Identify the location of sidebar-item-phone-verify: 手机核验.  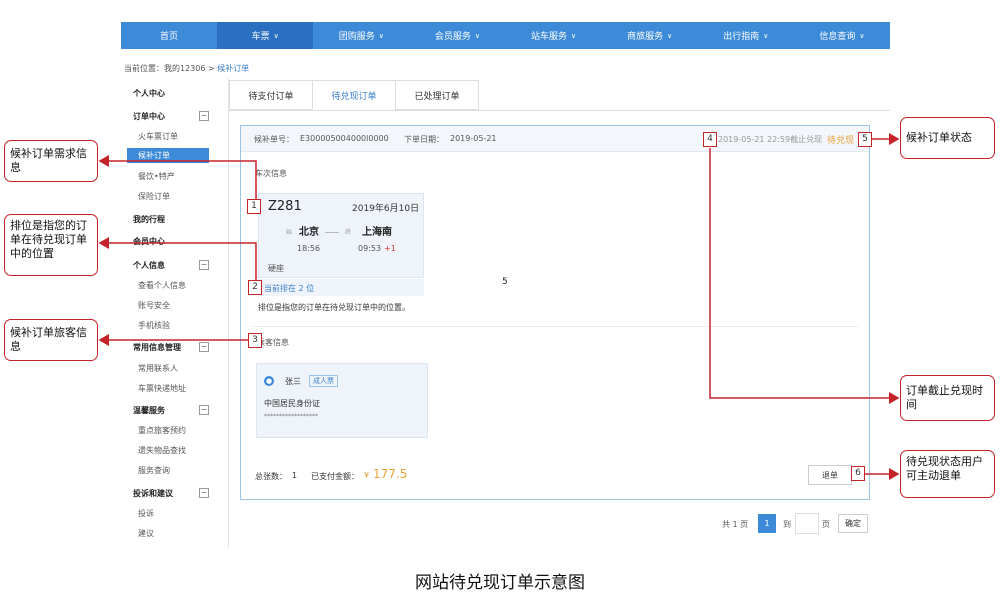
(154, 325).